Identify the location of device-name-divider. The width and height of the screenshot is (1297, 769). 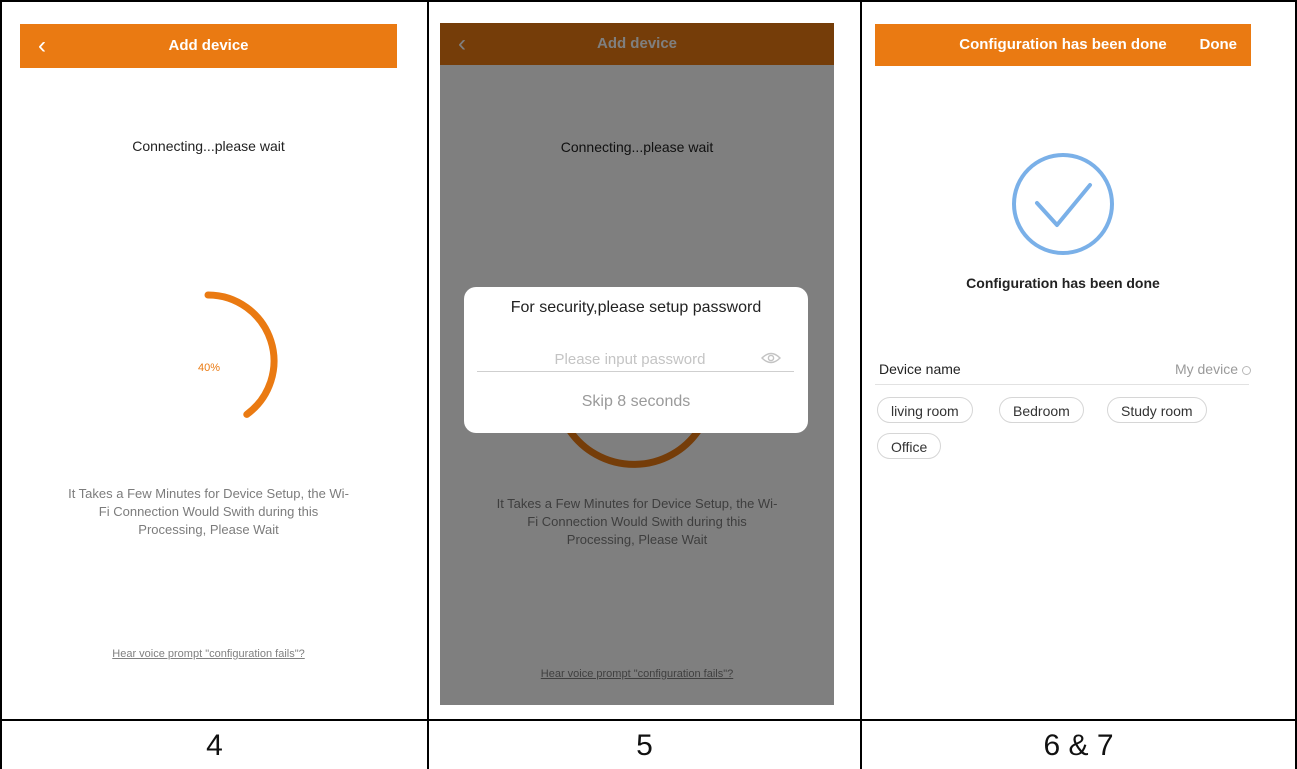
(1062, 384).